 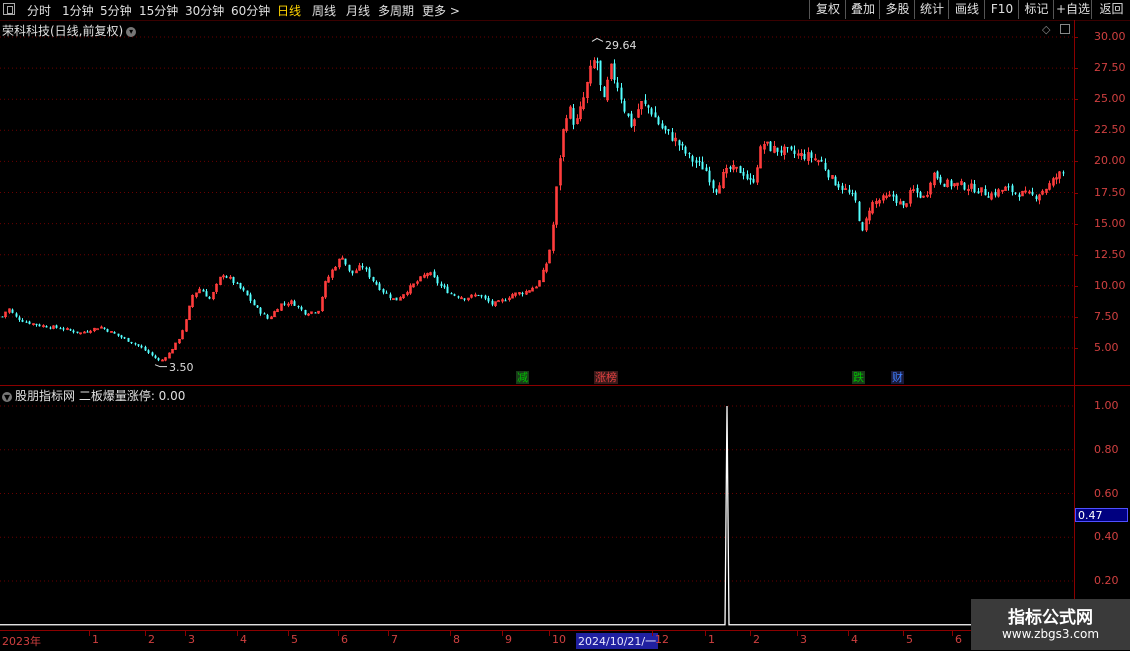 I want to click on indicator-tick-label: 0.80, so click(x=1106, y=449).